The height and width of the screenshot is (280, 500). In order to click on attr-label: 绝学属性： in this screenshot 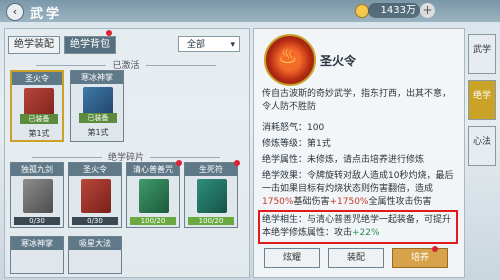, I will do `click(285, 160)`.